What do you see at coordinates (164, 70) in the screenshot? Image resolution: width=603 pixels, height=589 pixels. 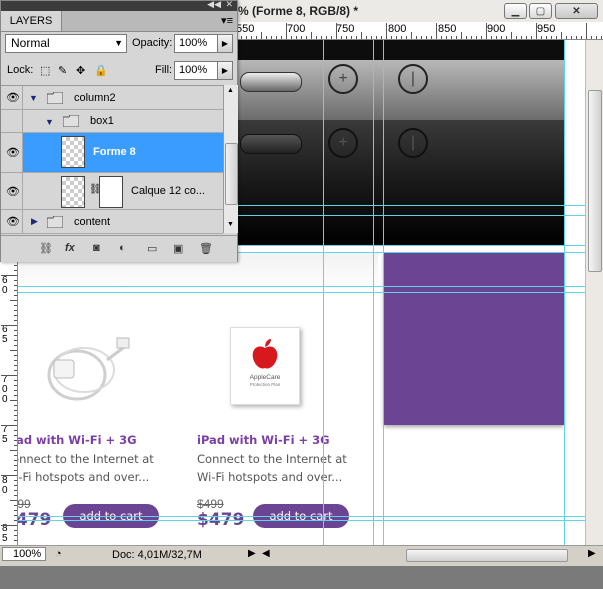 I see `fill-label: Fill:` at bounding box center [164, 70].